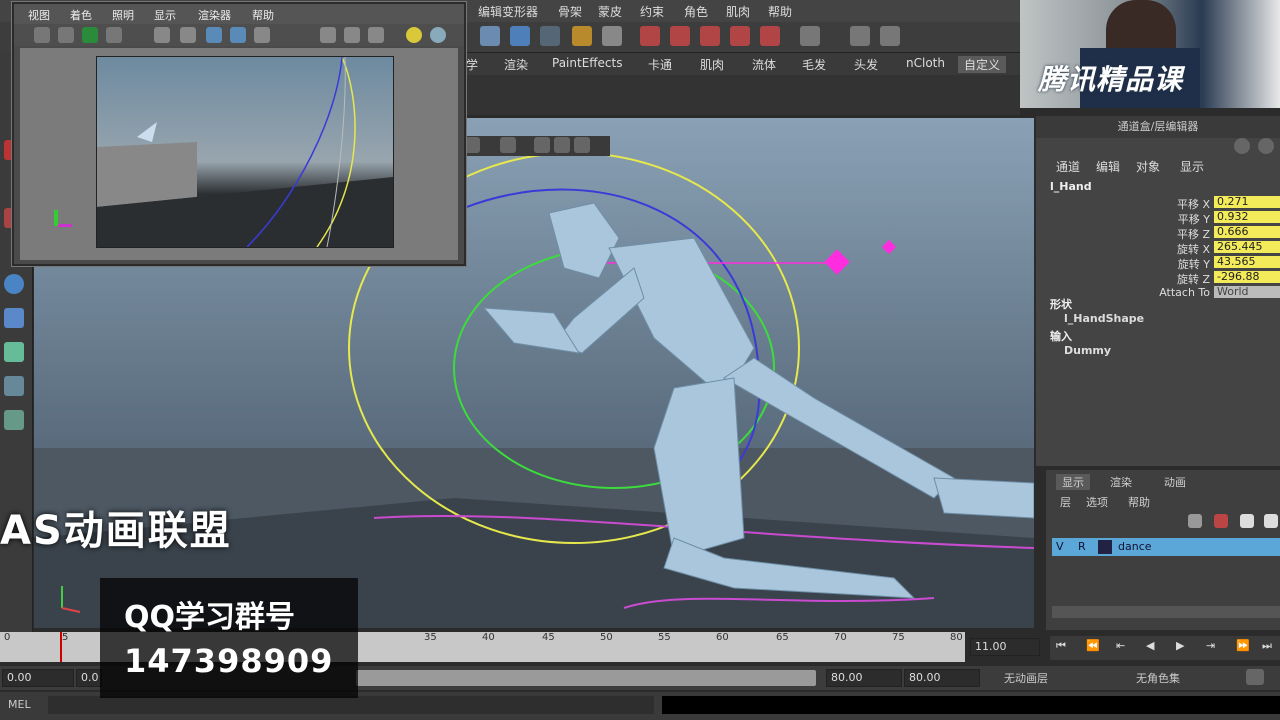 Image resolution: width=1280 pixels, height=720 pixels. Describe the element at coordinates (1166, 612) in the screenshot. I see `layer-scrollbar` at that location.